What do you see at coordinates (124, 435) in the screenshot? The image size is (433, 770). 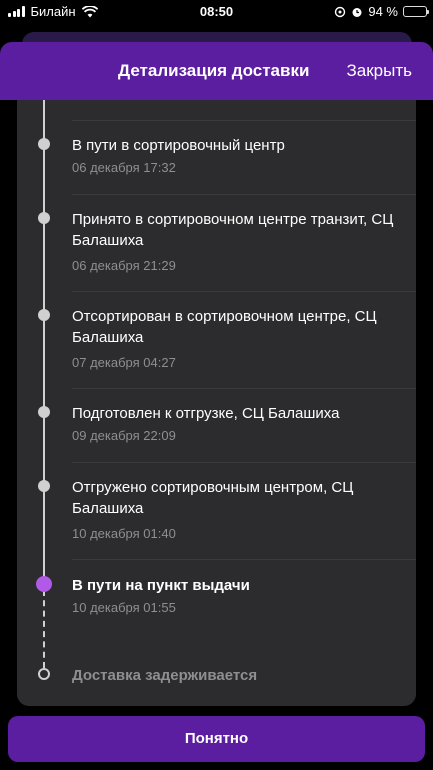 I see `event-date: 09 декабря 22:09` at bounding box center [124, 435].